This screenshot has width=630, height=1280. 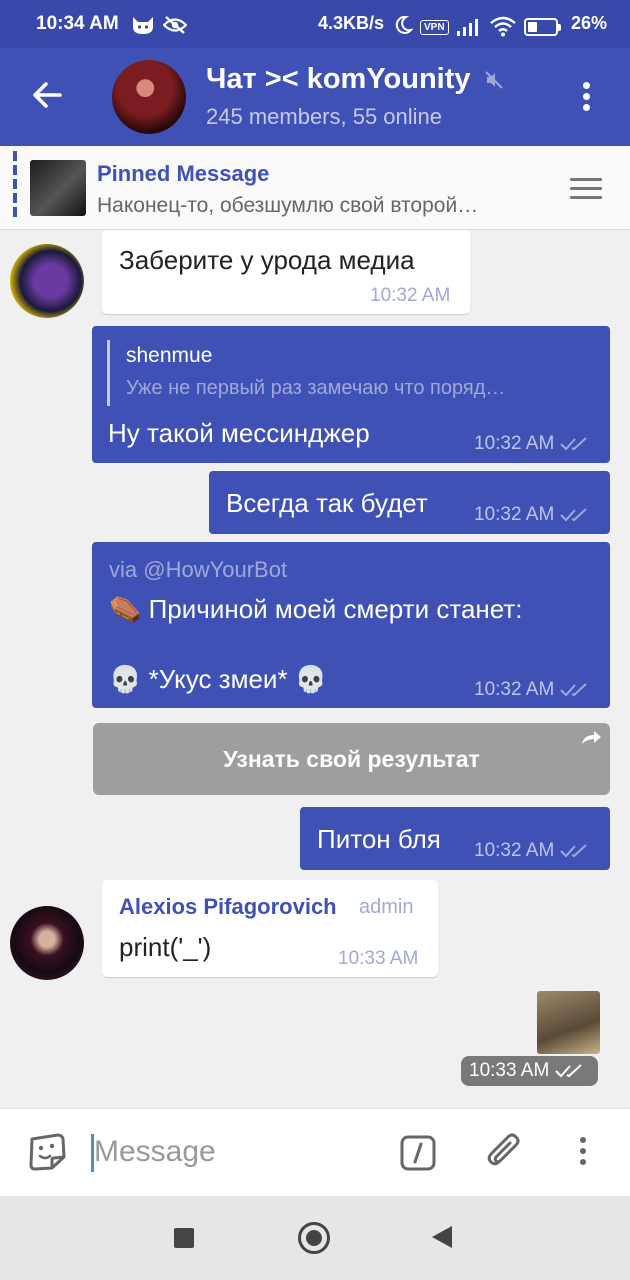 What do you see at coordinates (494, 80) in the screenshot?
I see `mute-icon` at bounding box center [494, 80].